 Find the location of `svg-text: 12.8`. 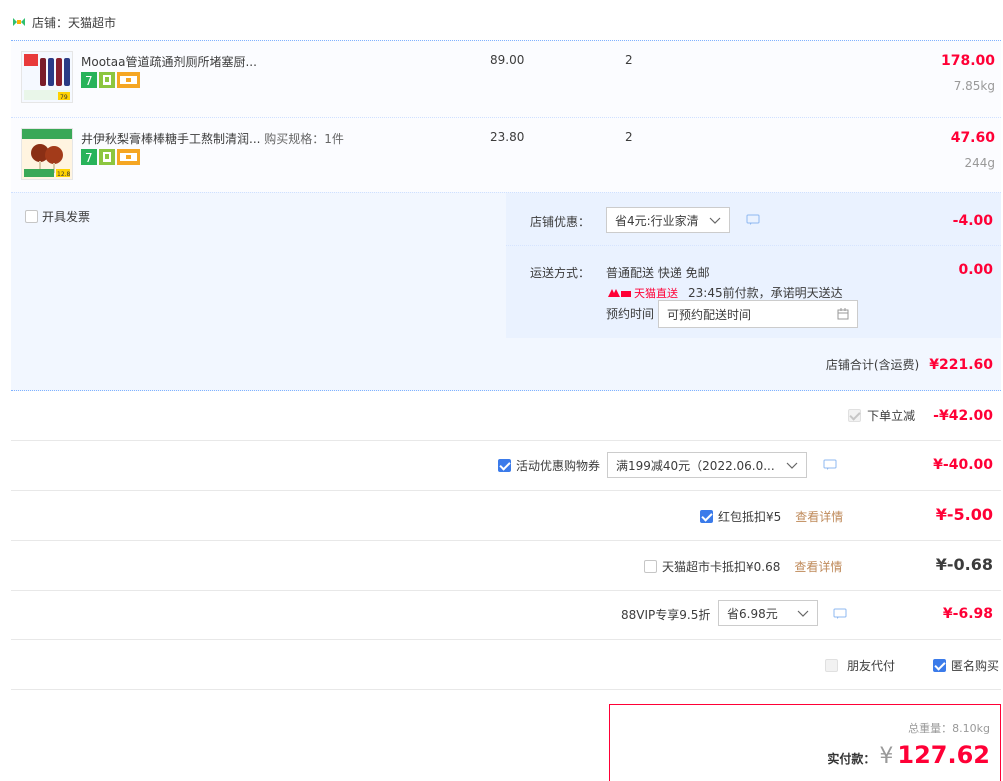

svg-text: 12.8 is located at coordinates (64, 174).